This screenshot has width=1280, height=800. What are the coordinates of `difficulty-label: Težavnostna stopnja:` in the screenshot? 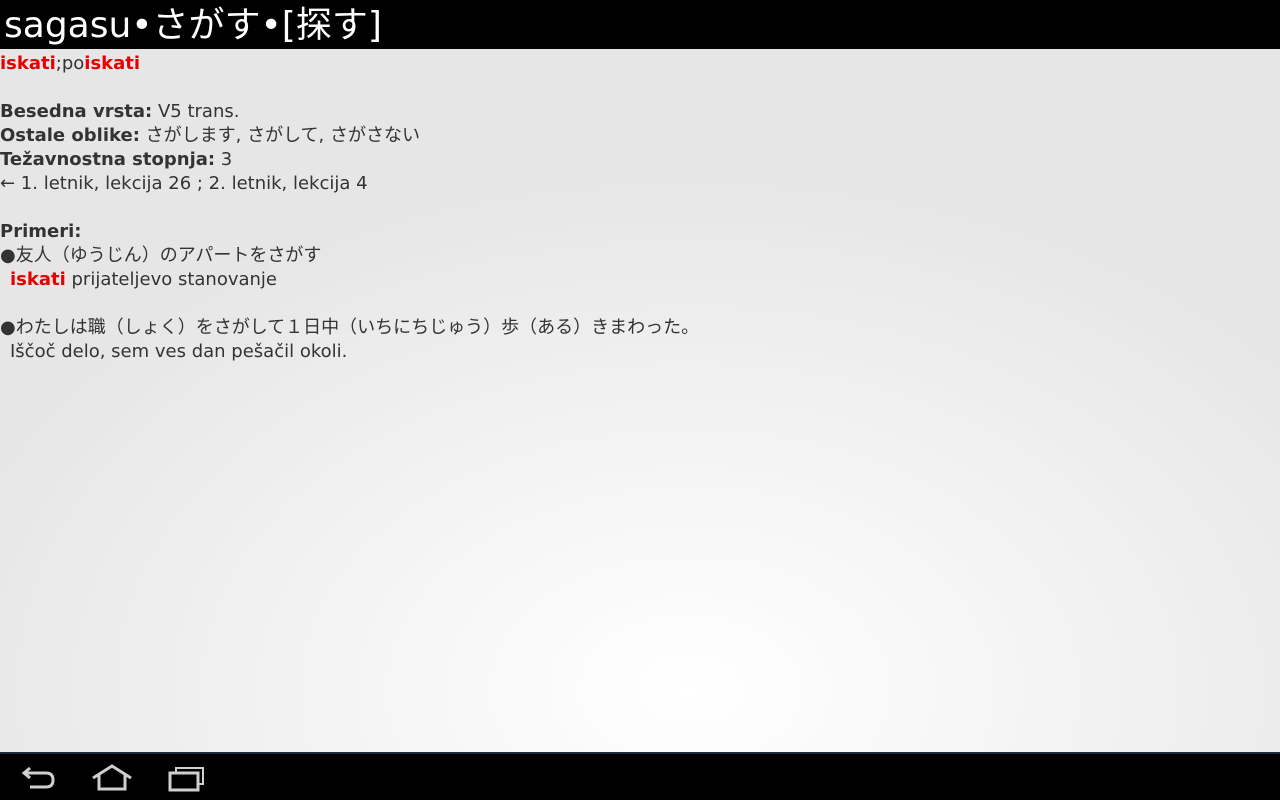 It's located at (108, 159).